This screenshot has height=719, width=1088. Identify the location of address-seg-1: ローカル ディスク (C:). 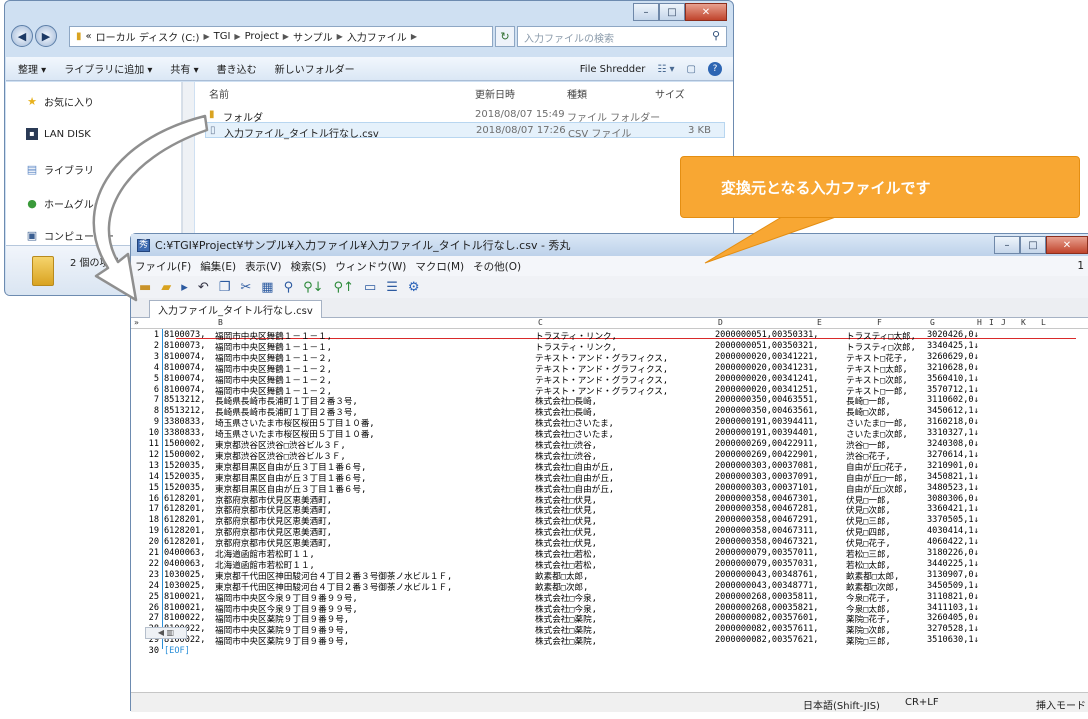
(148, 36).